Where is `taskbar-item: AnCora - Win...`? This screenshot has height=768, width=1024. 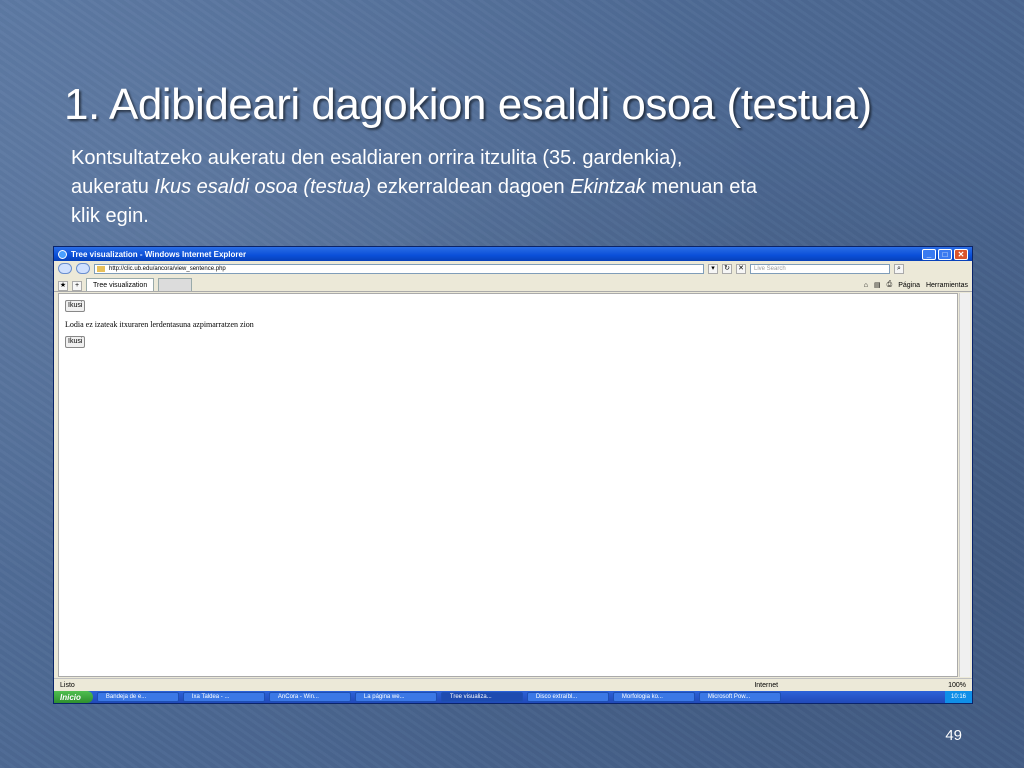 taskbar-item: AnCora - Win... is located at coordinates (309, 697).